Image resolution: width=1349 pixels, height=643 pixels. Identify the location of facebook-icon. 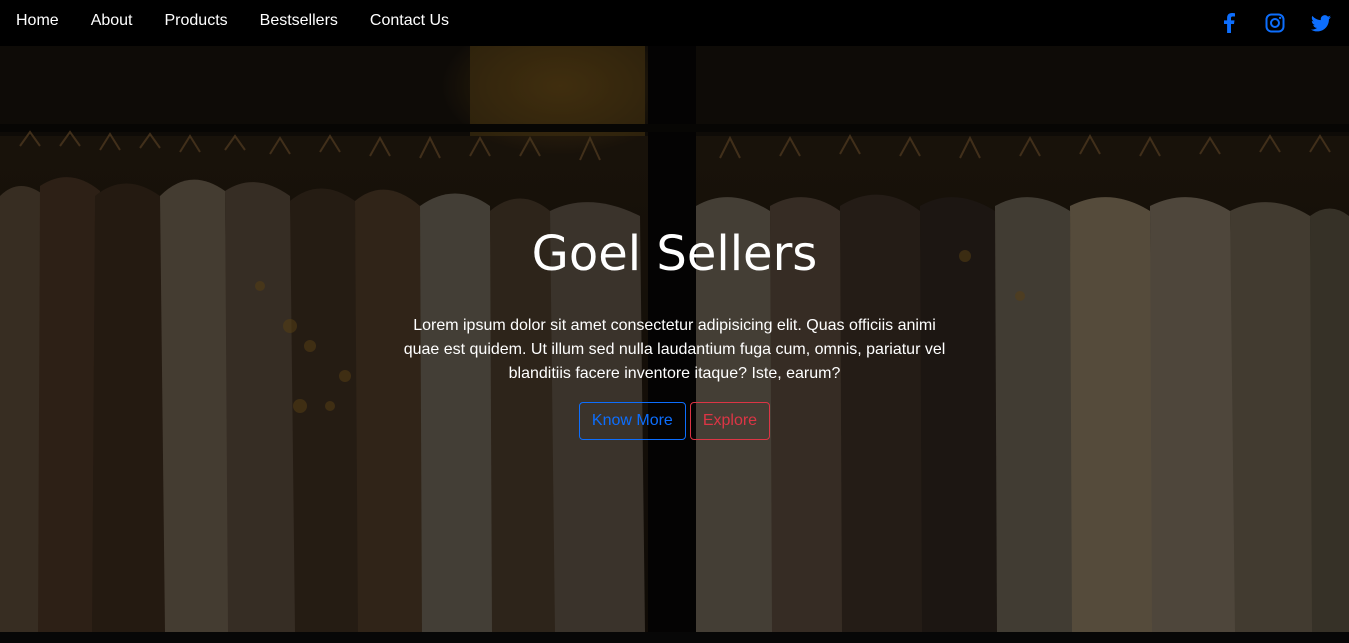
(1229, 23).